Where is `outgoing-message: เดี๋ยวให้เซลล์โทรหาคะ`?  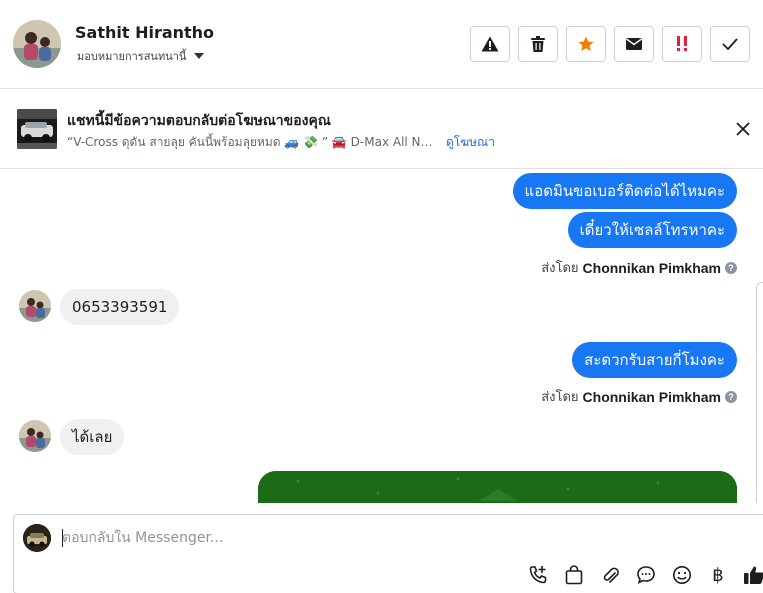
outgoing-message: เดี๋ยวให้เซลล์โทรหาคะ is located at coordinates (652, 230).